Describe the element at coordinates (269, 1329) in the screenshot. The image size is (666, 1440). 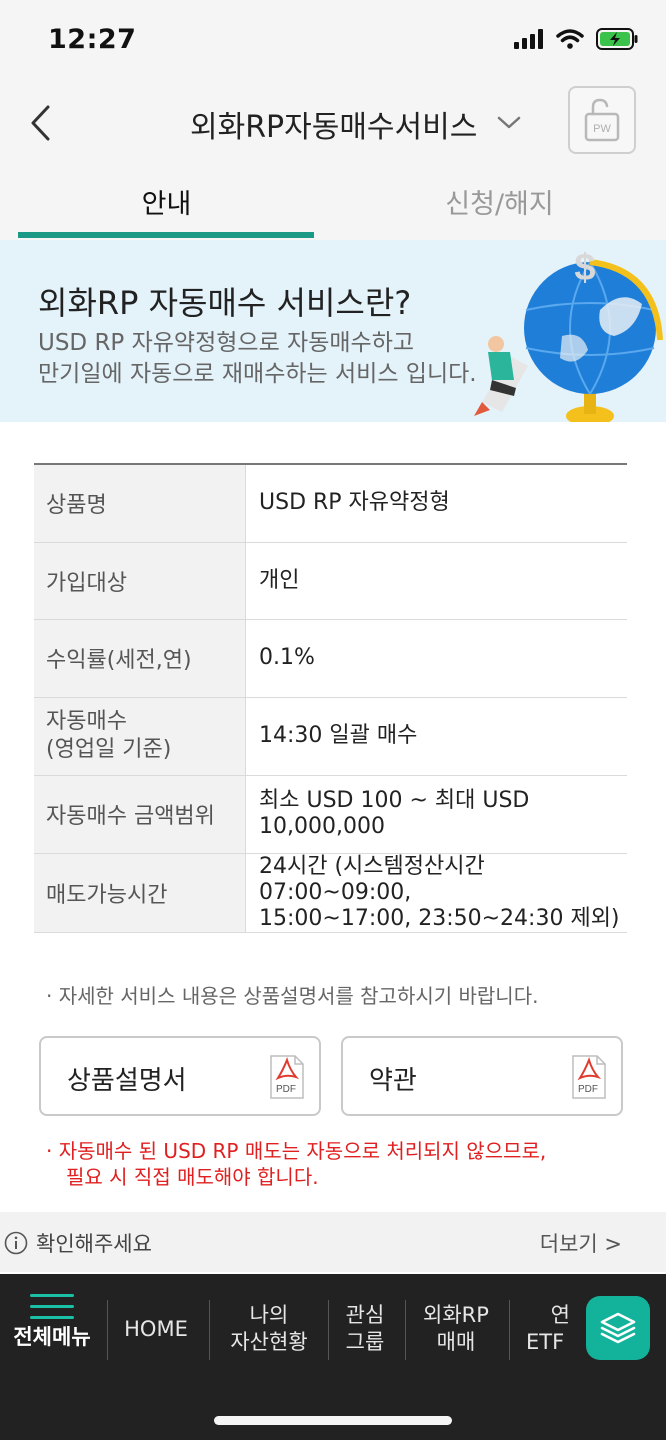
I see `nav-my-assets: 나의 자산현황` at that location.